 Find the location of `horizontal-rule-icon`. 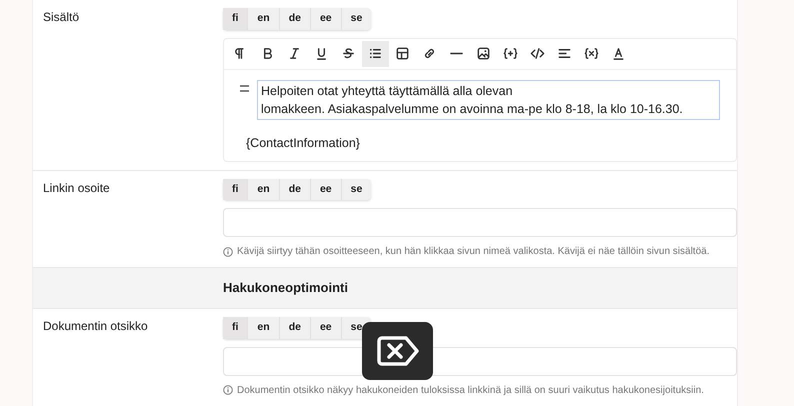

horizontal-rule-icon is located at coordinates (456, 54).